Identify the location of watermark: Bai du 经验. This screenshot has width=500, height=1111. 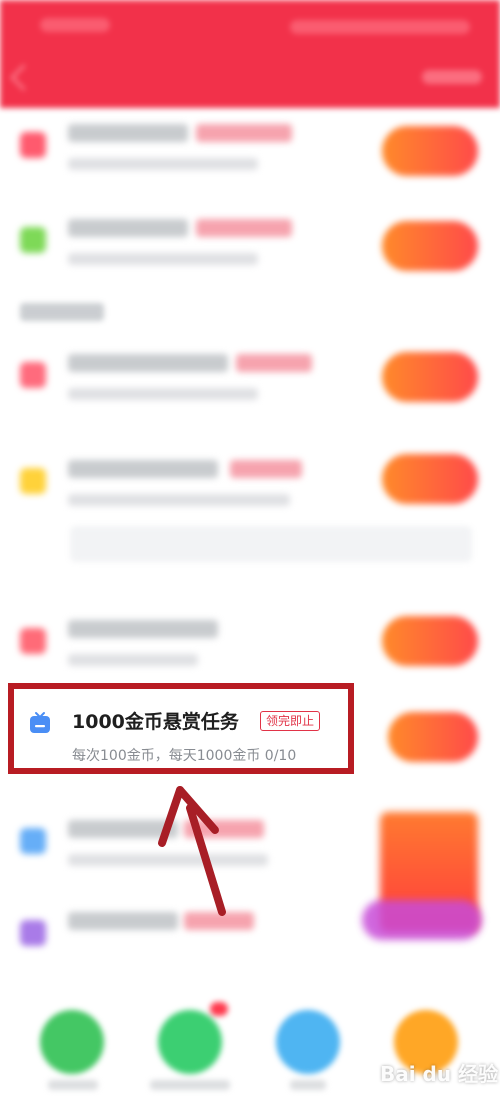
(439, 1074).